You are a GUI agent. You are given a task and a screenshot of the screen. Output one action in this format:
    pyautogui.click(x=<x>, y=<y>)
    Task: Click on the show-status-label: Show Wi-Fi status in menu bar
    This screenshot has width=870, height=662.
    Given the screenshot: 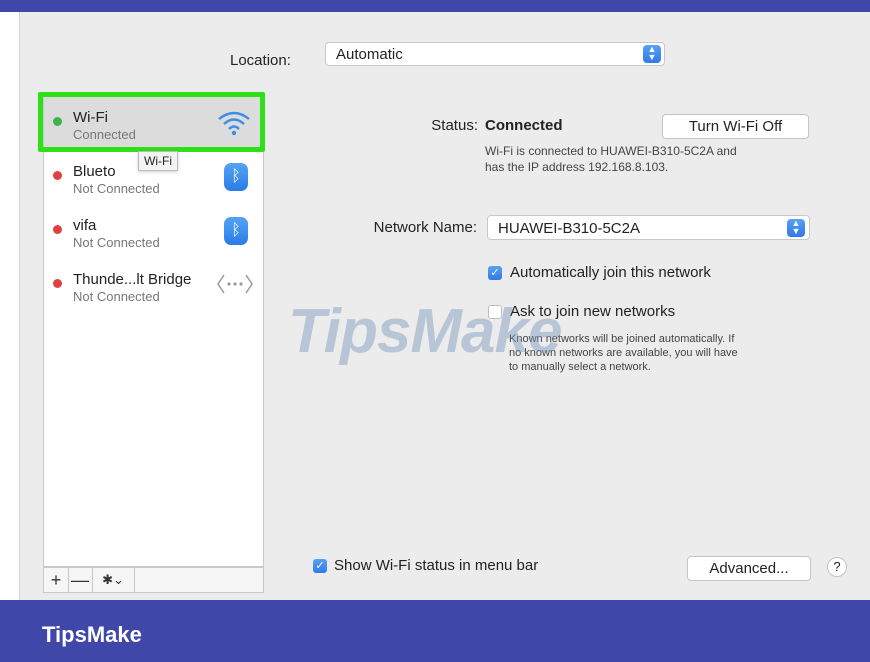 What is the action you would take?
    pyautogui.click(x=436, y=565)
    